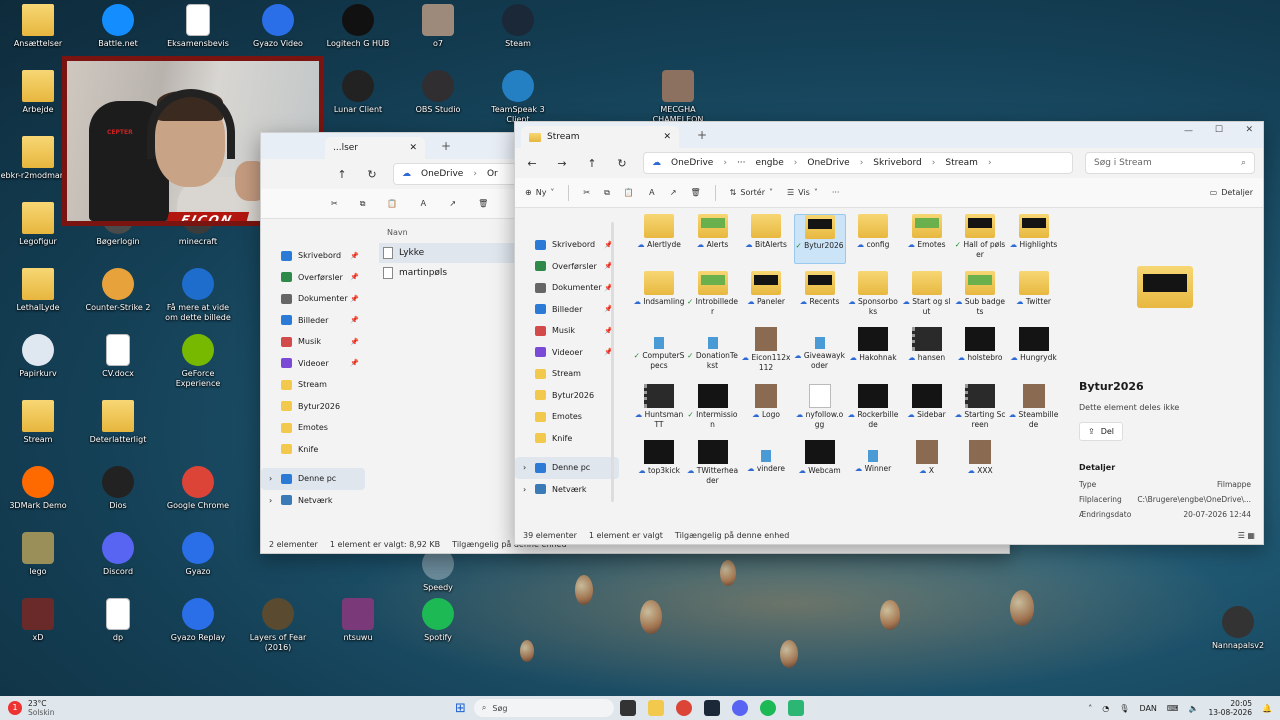 The width and height of the screenshot is (1280, 720). What do you see at coordinates (1105, 708) in the screenshot?
I see `wifi-icon: ◔` at bounding box center [1105, 708].